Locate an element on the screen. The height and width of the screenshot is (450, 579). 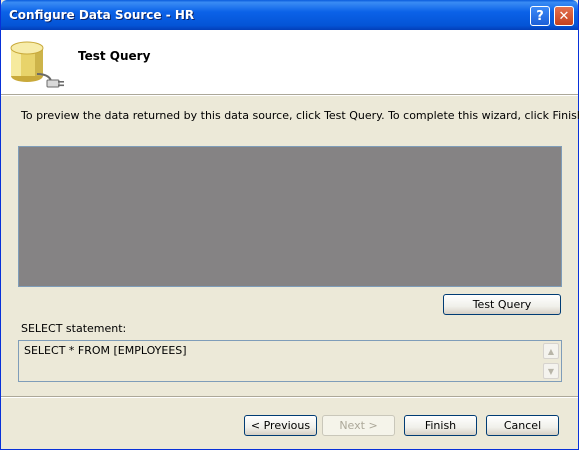
next-label: Next > is located at coordinates (358, 425).